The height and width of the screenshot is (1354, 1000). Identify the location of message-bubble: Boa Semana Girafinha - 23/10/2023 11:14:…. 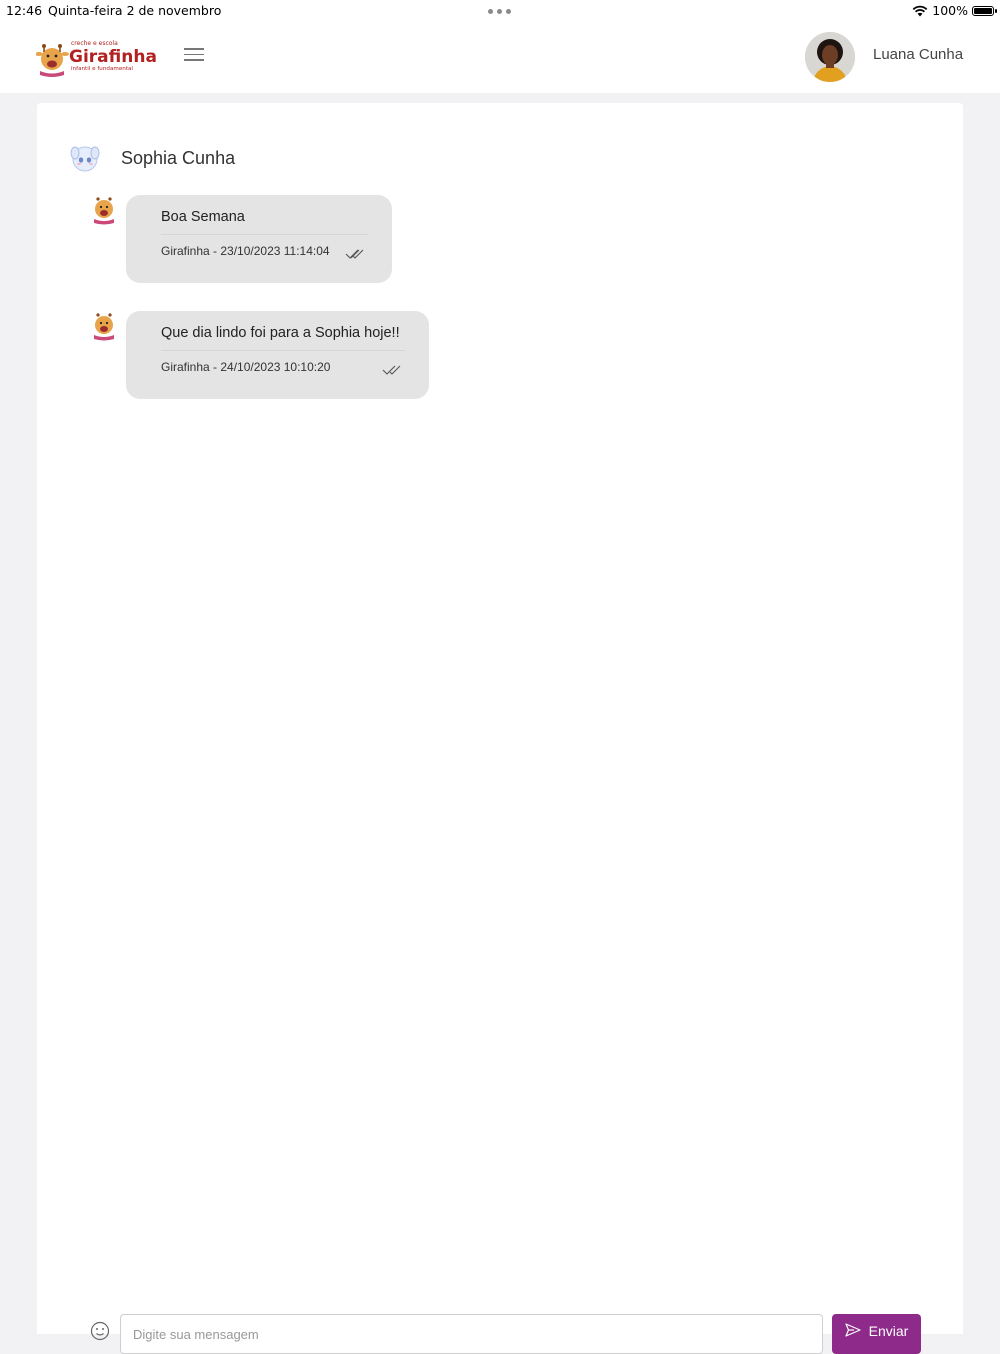
(259, 239).